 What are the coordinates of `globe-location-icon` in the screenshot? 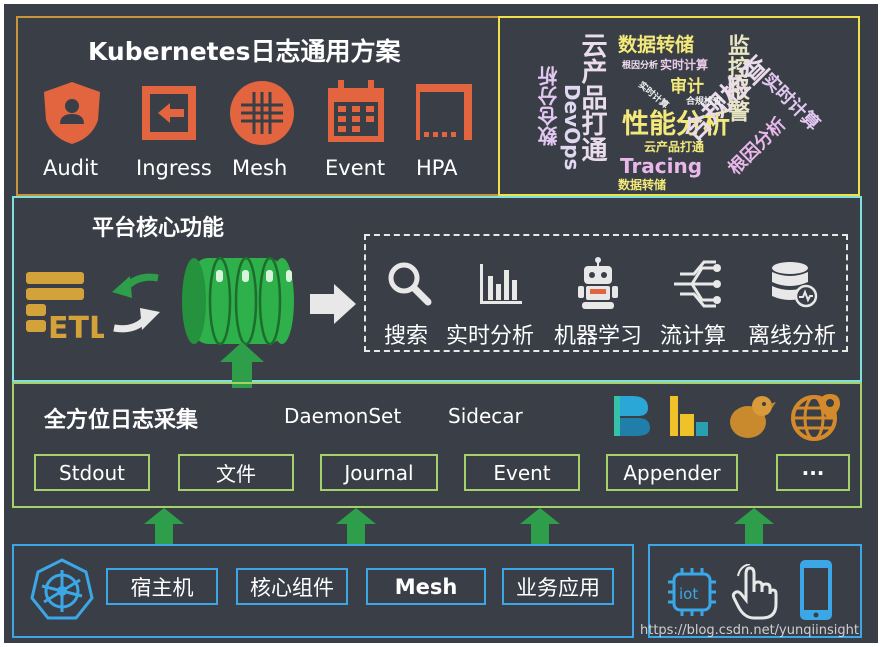 It's located at (815, 417).